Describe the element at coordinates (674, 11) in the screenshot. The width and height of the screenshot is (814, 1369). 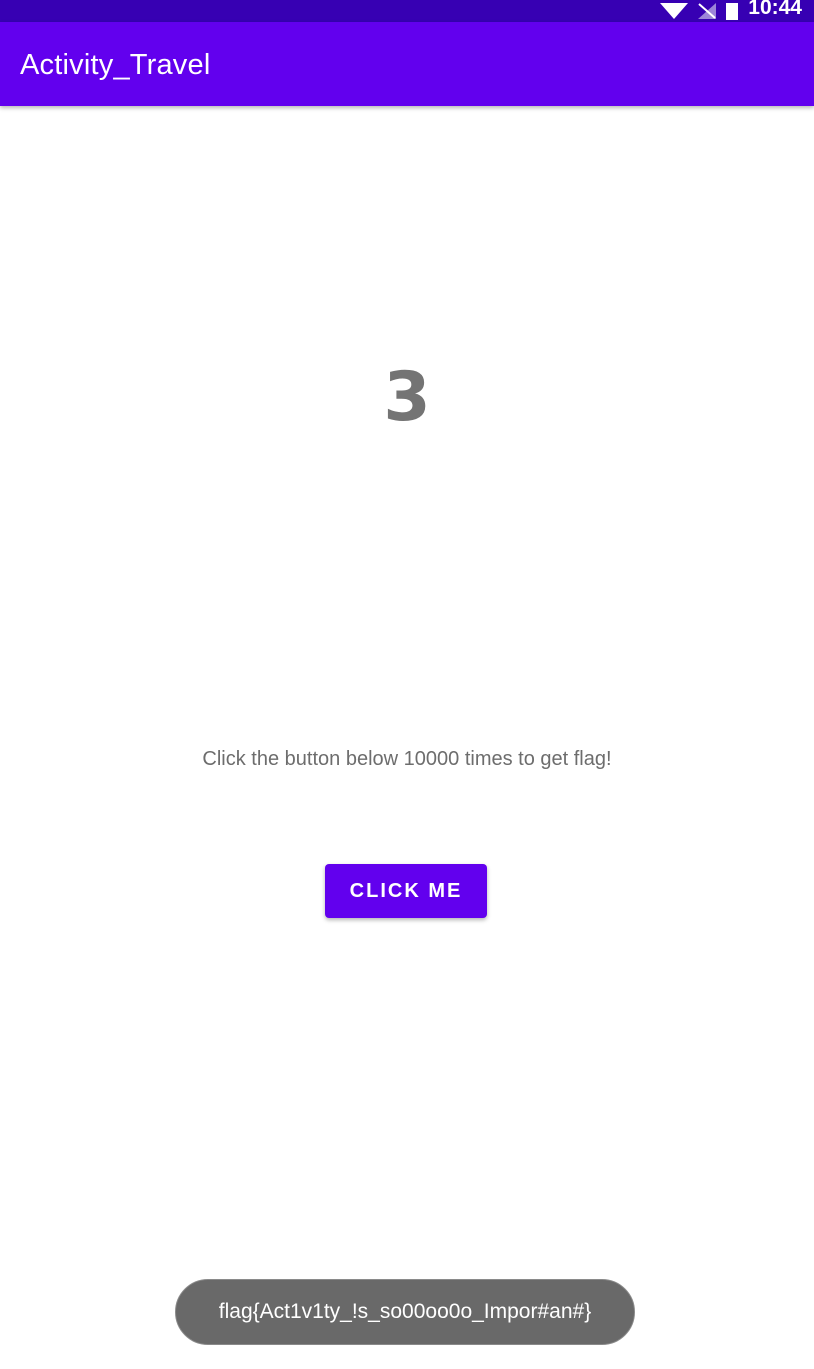
I see `wifi-icon` at that location.